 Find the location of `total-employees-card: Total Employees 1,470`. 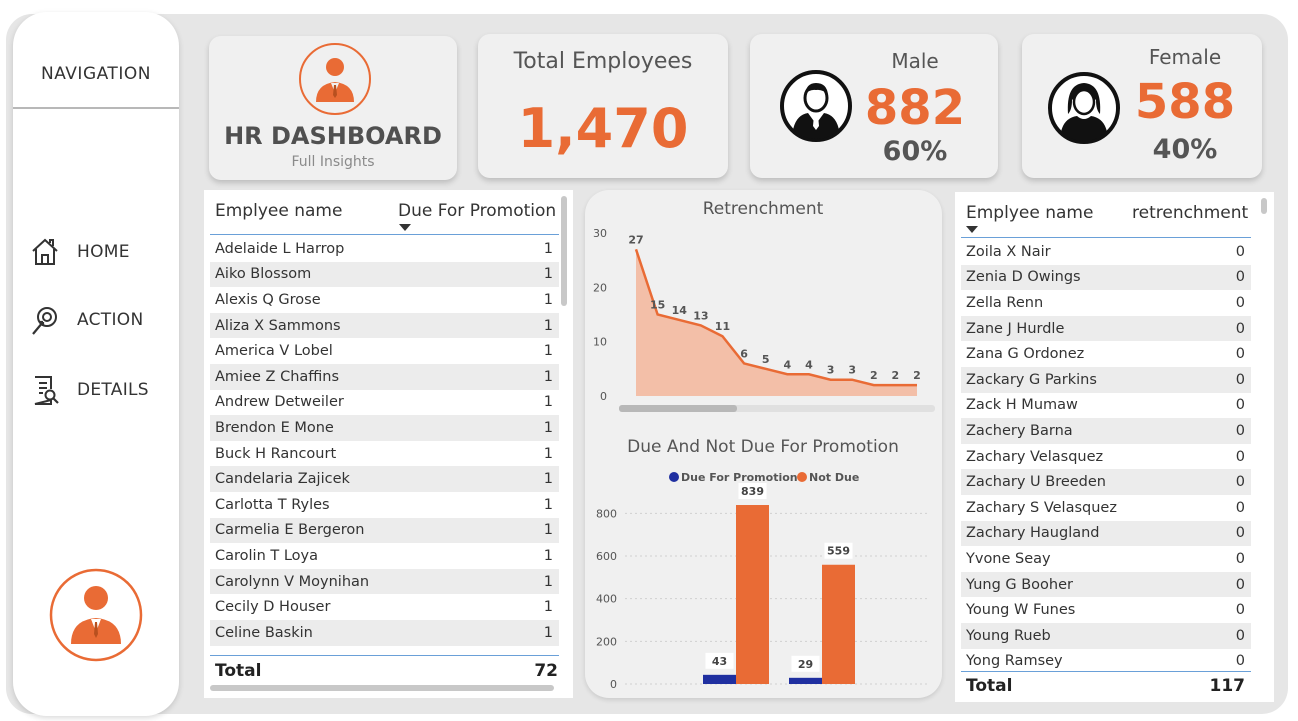

total-employees-card: Total Employees 1,470 is located at coordinates (603, 106).